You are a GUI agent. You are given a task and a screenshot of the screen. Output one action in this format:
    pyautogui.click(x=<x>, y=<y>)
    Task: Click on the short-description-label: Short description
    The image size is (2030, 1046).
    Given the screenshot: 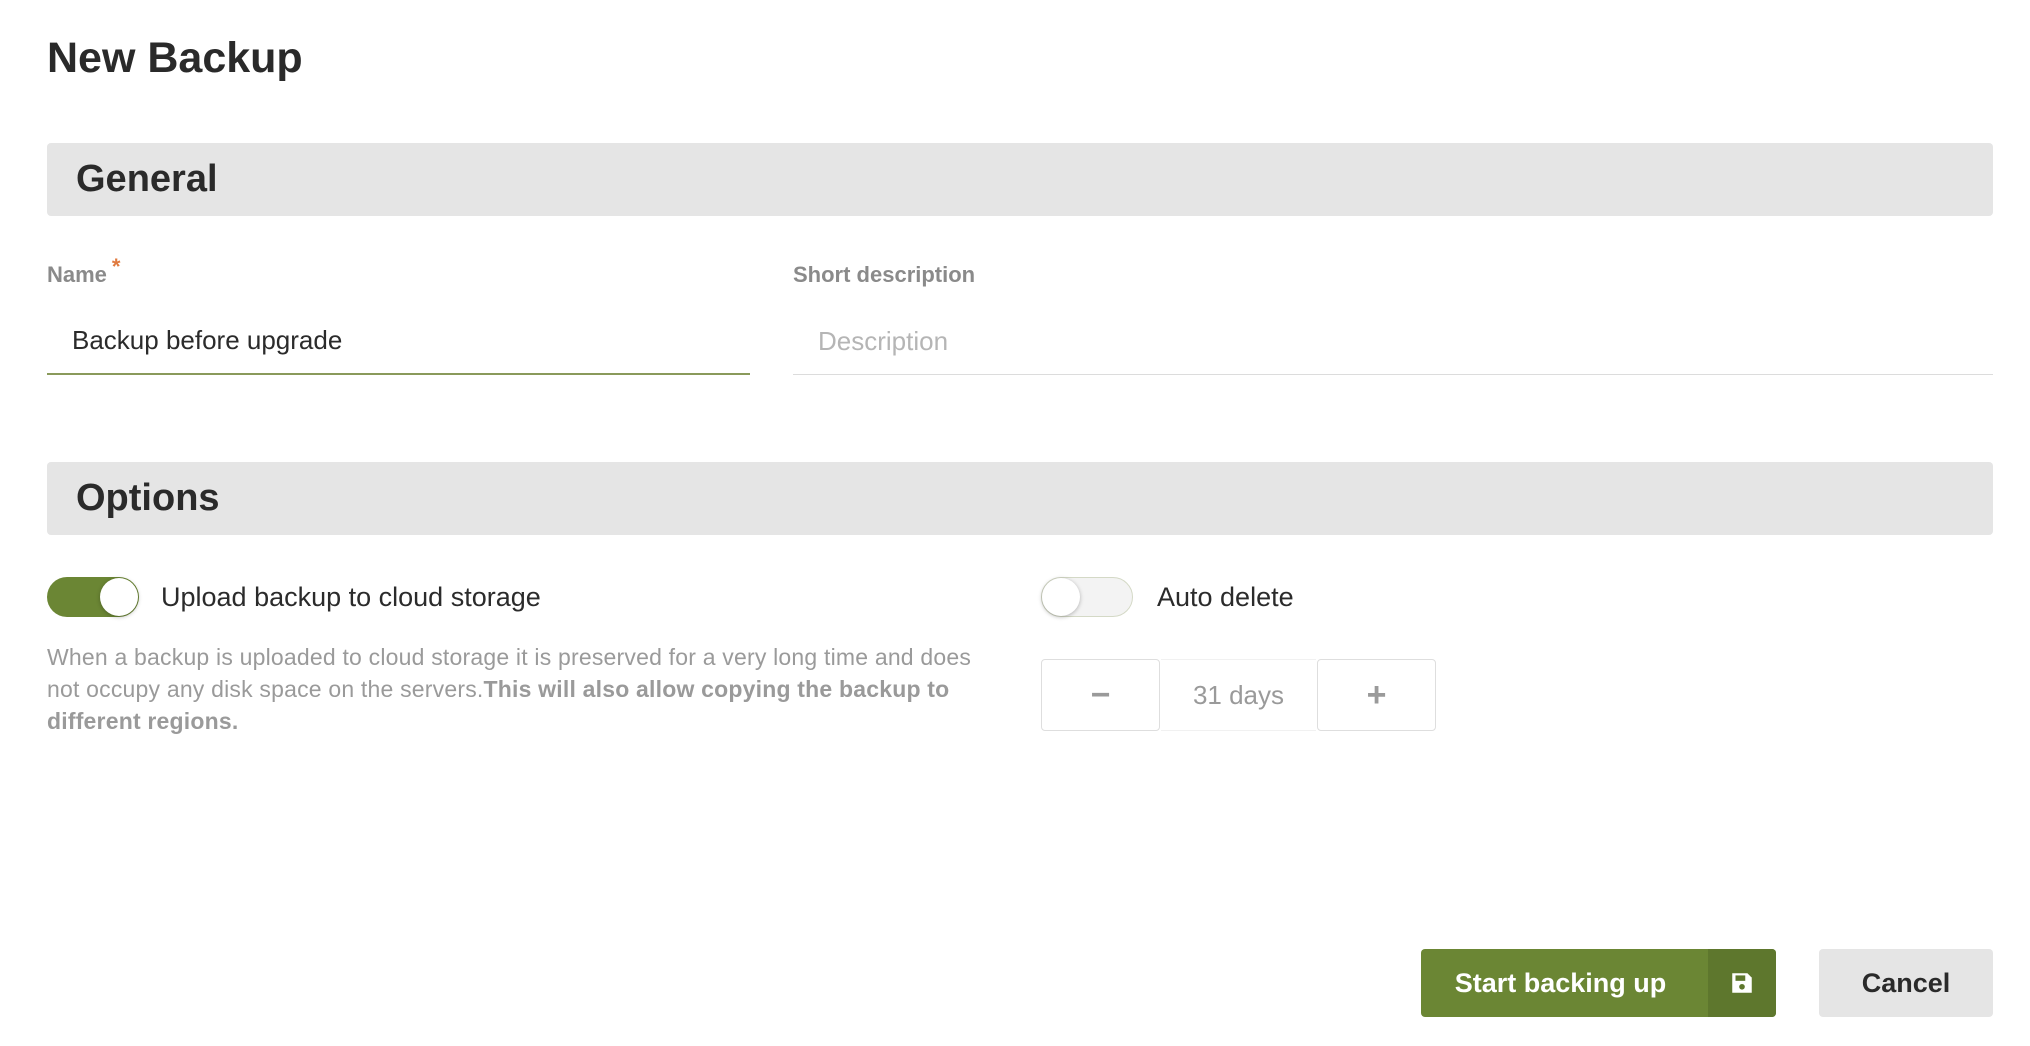 What is the action you would take?
    pyautogui.click(x=884, y=274)
    